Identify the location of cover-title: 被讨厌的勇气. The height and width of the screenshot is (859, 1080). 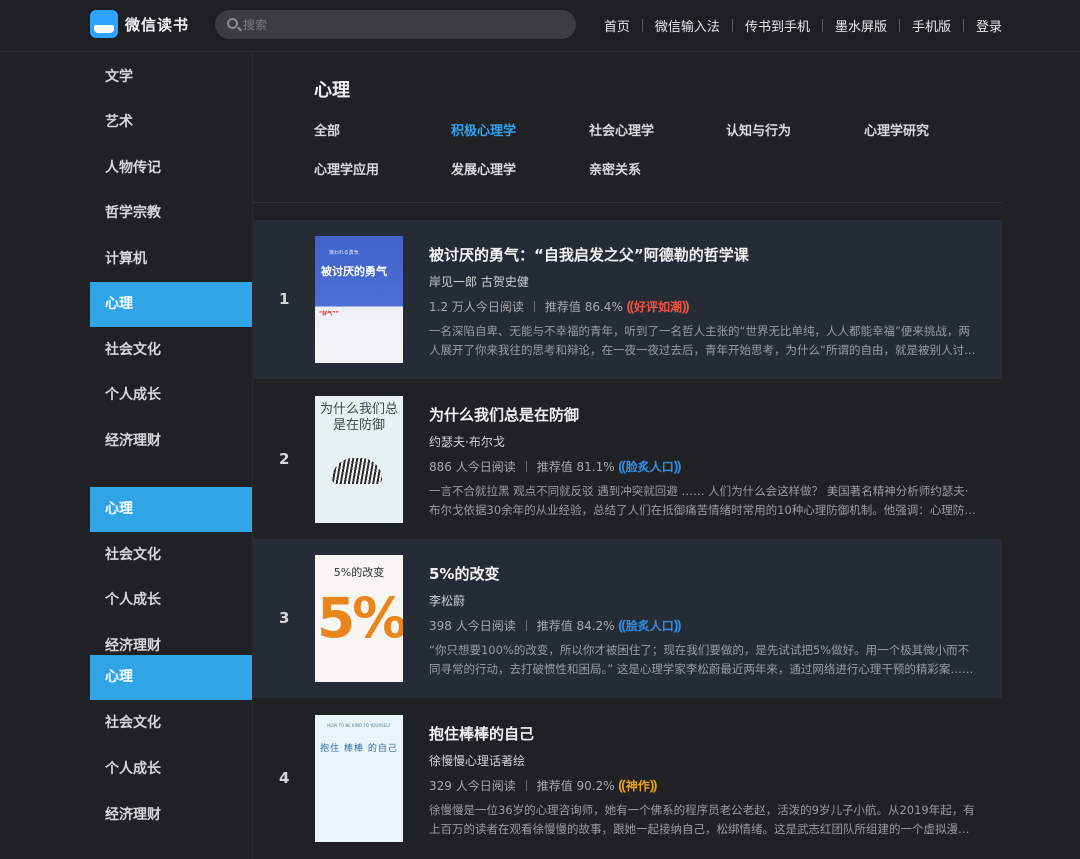
(354, 271).